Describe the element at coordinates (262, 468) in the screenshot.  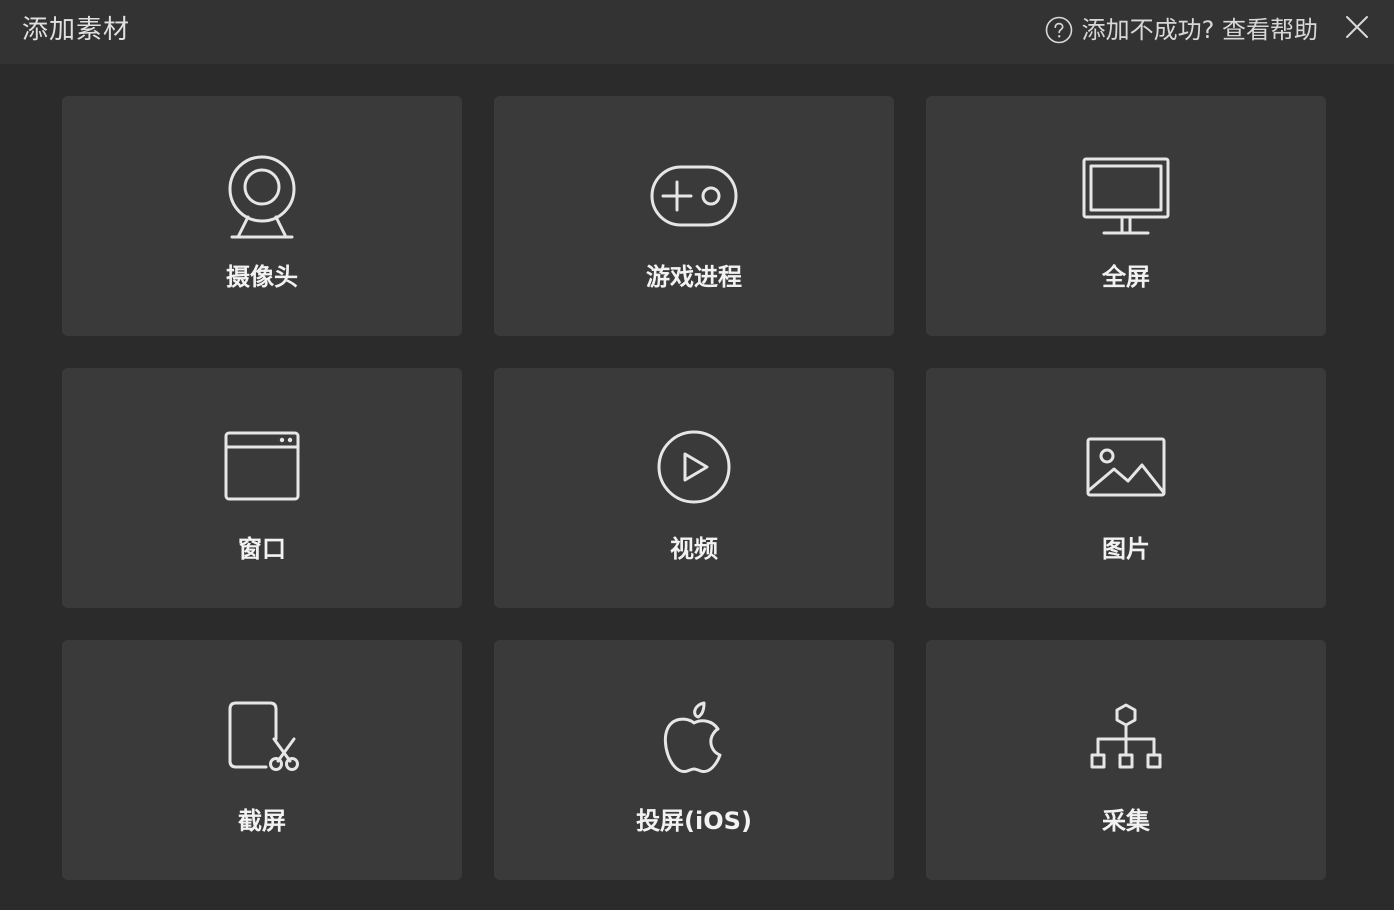
I see `window-icon` at that location.